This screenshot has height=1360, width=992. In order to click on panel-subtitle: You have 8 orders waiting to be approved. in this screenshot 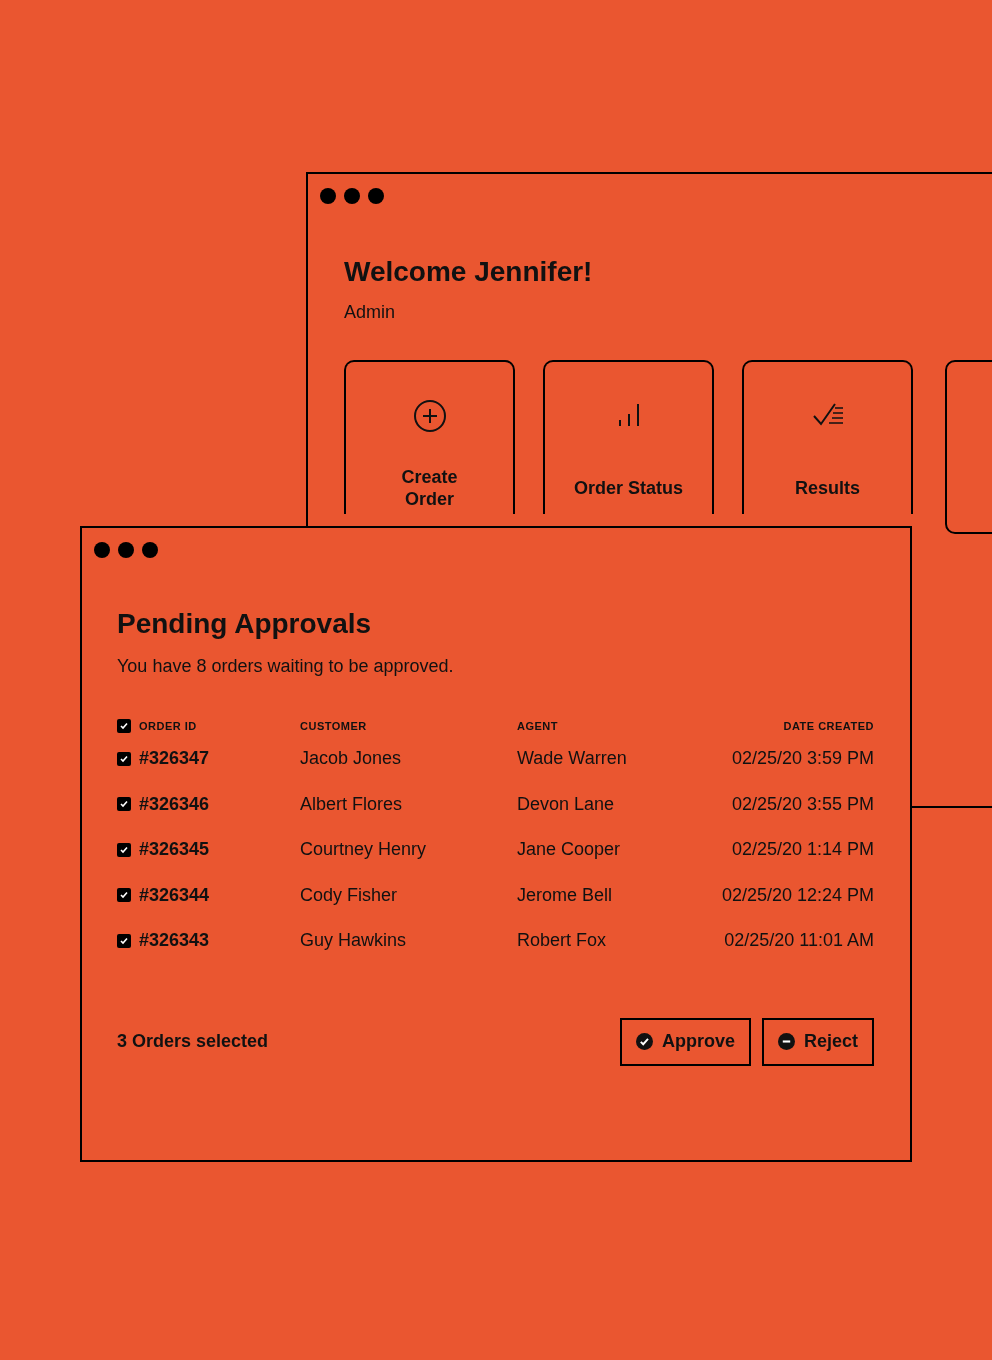, I will do `click(285, 666)`.